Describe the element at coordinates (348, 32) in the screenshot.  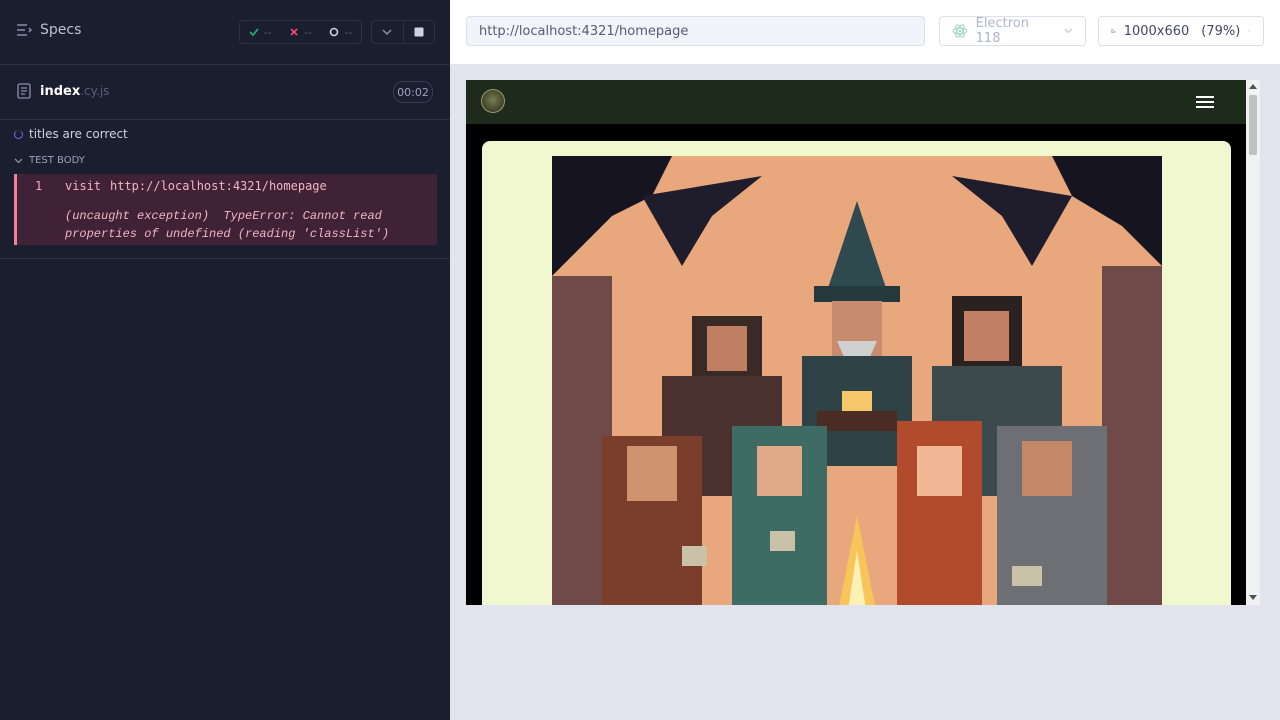
I see `pending-count: --` at that location.